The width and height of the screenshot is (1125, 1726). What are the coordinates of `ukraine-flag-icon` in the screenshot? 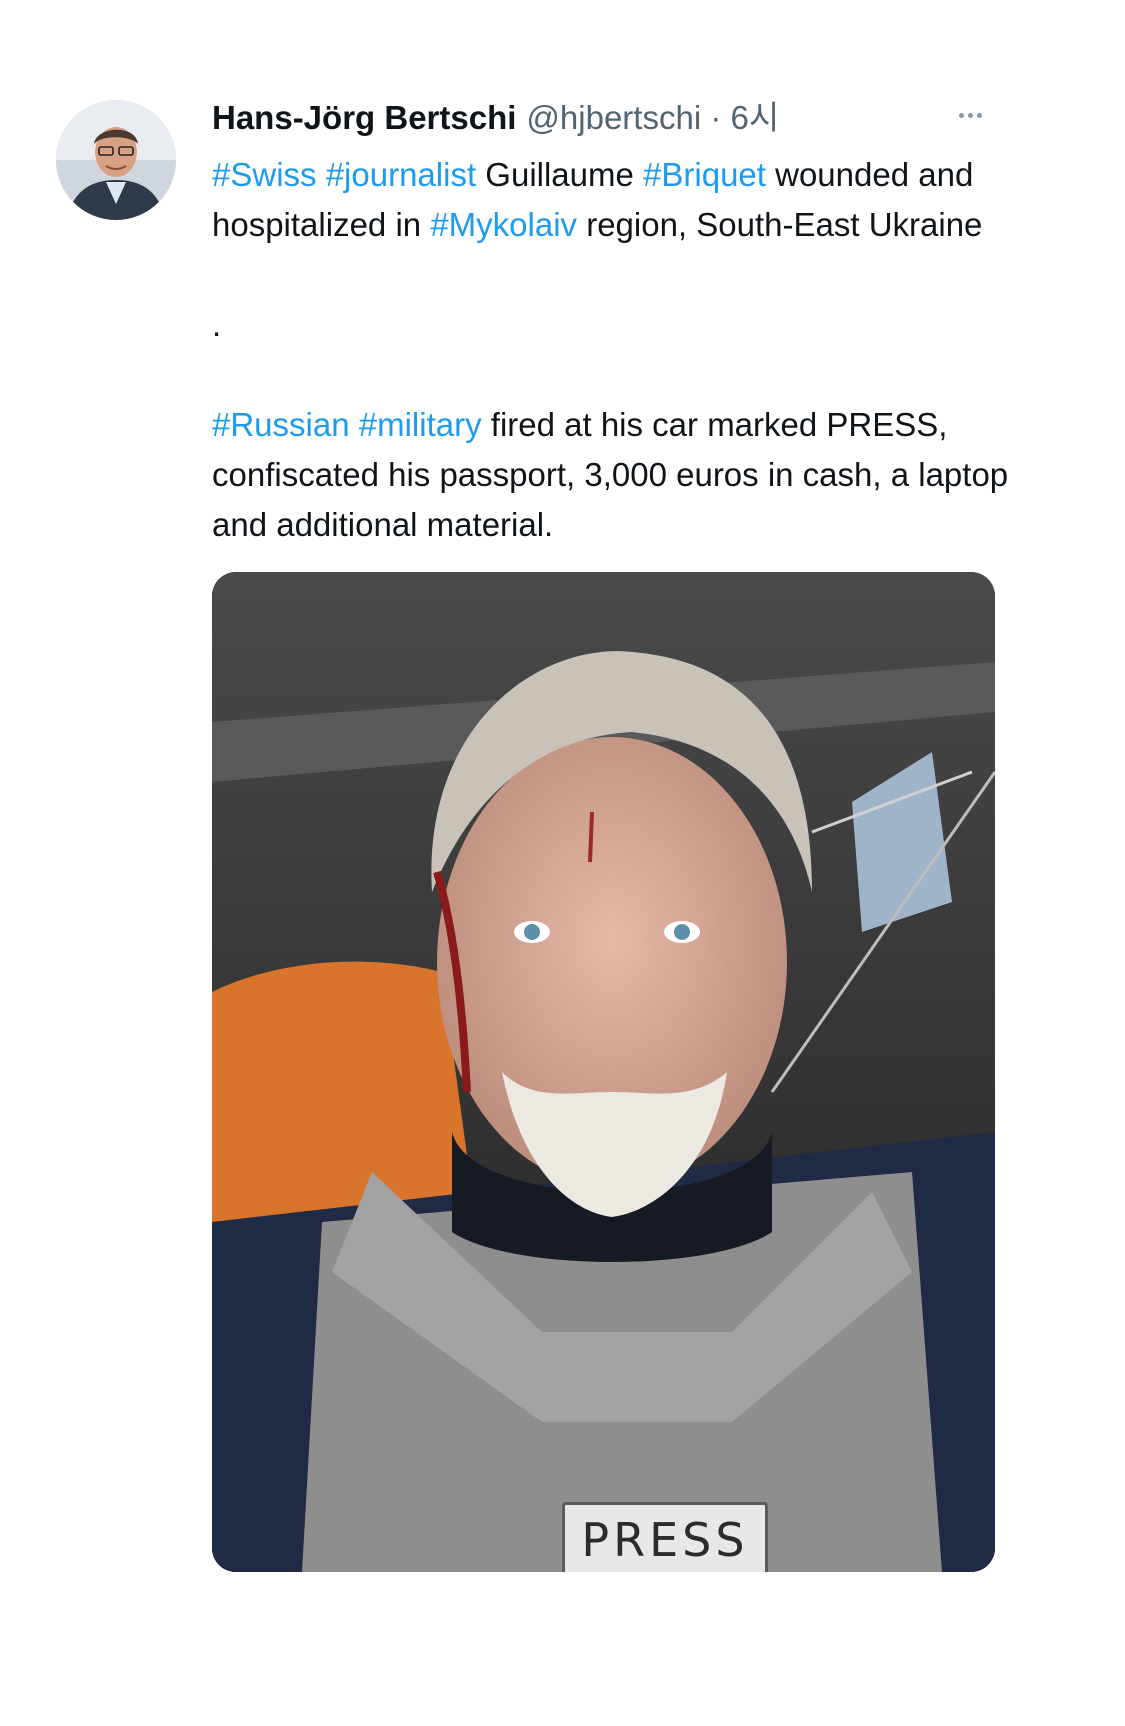 It's located at (232, 277).